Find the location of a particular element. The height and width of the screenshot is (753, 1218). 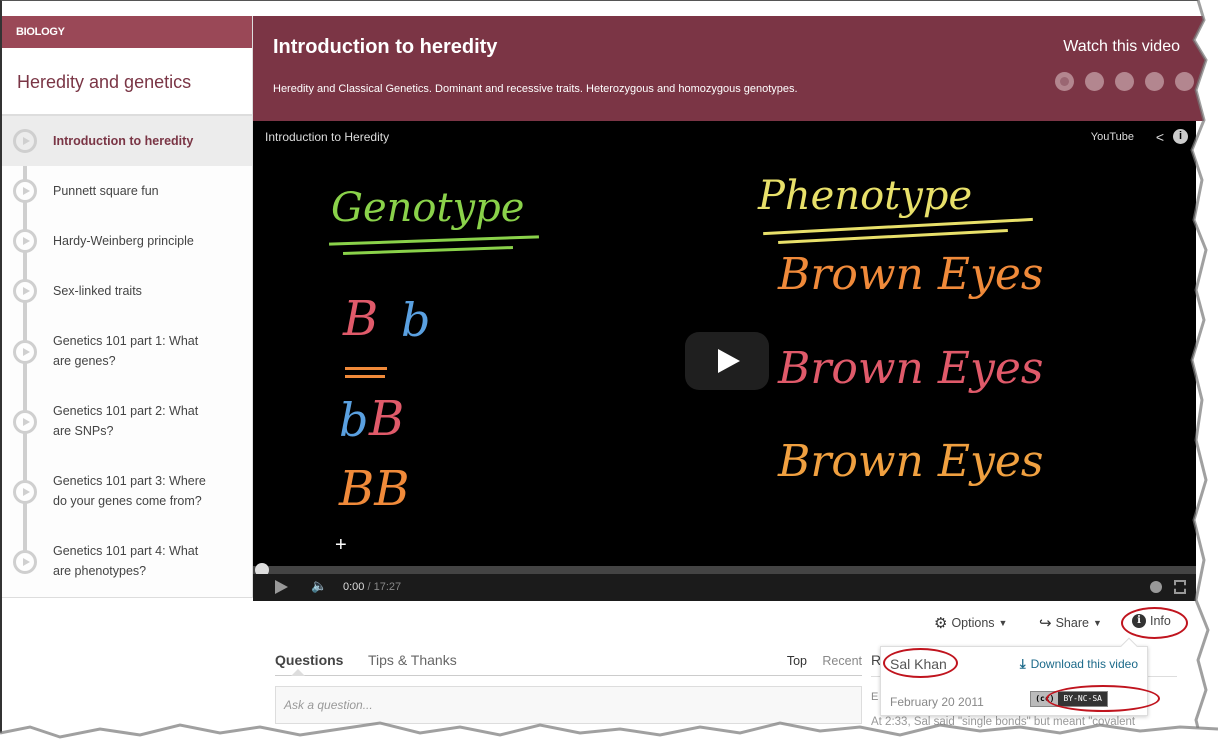

tab-questions: Questions is located at coordinates (309, 660).